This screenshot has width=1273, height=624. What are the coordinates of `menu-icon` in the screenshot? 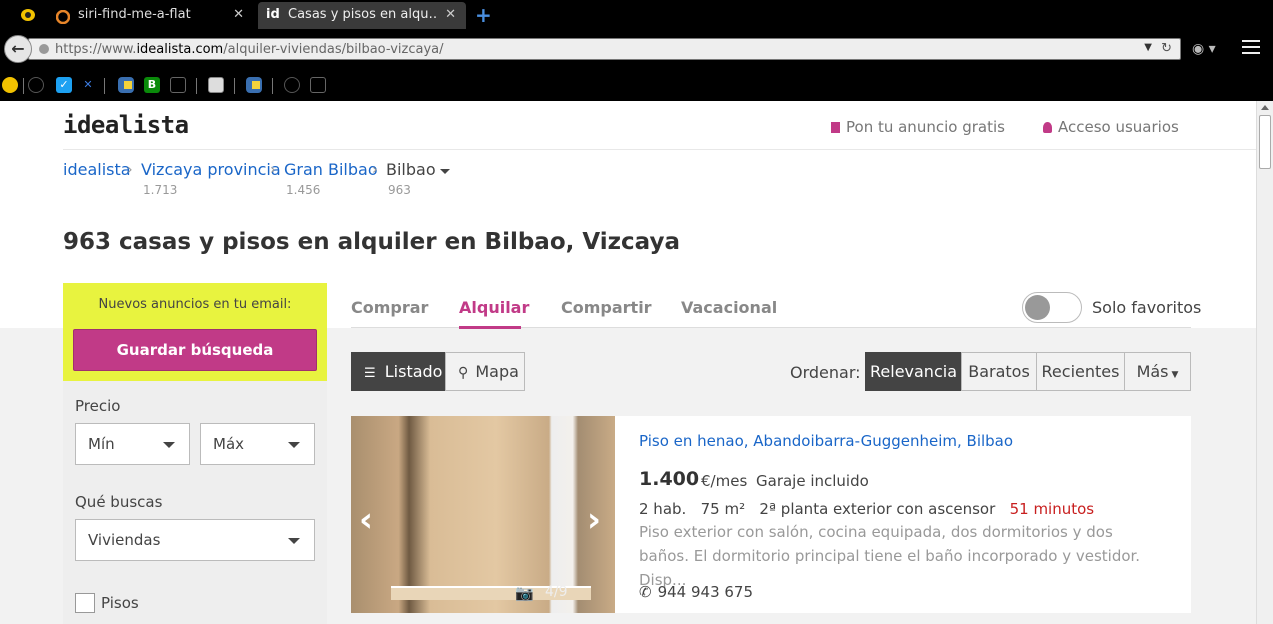 It's located at (1251, 47).